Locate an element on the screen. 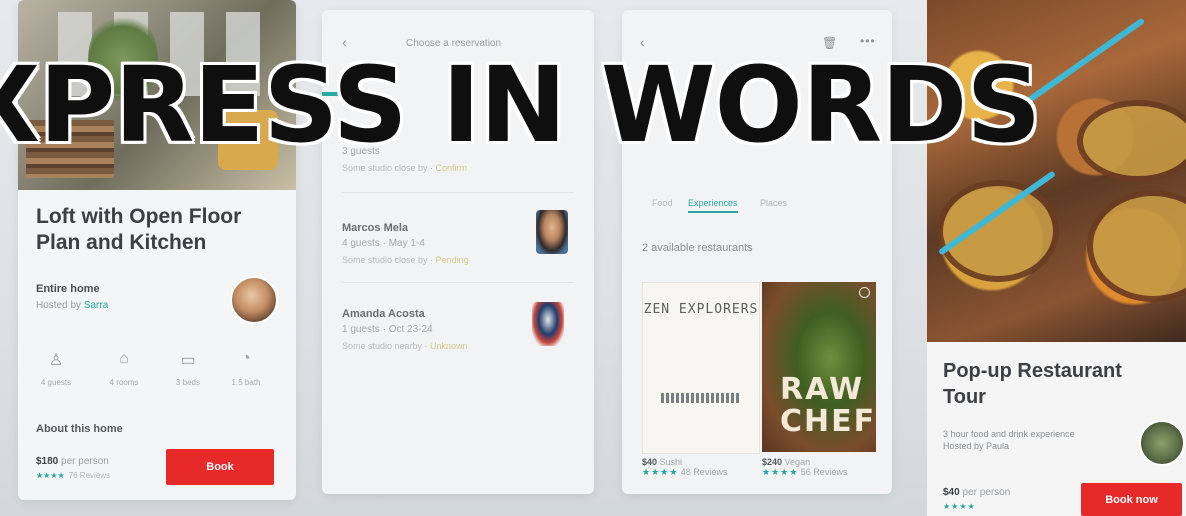 This screenshot has width=1186, height=516. status-text: Some studio nearby is located at coordinates (382, 346).